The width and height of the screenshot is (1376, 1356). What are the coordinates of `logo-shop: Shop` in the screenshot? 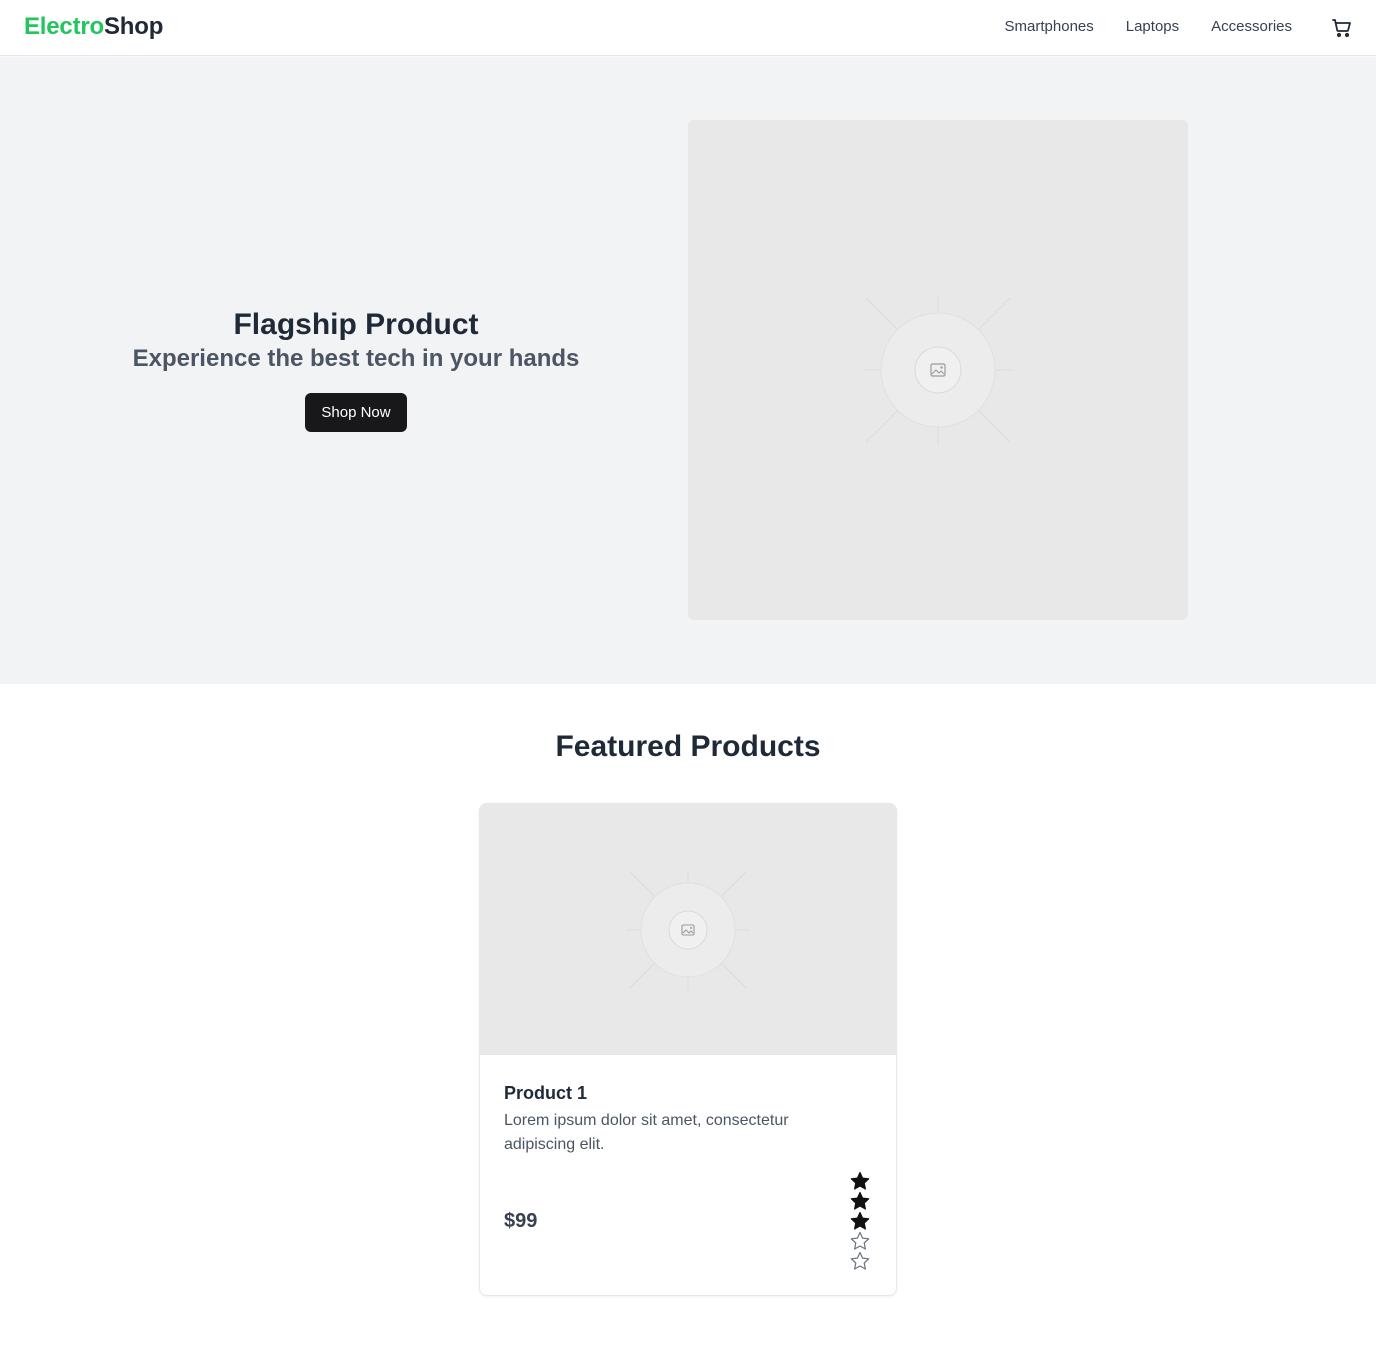 It's located at (133, 26).